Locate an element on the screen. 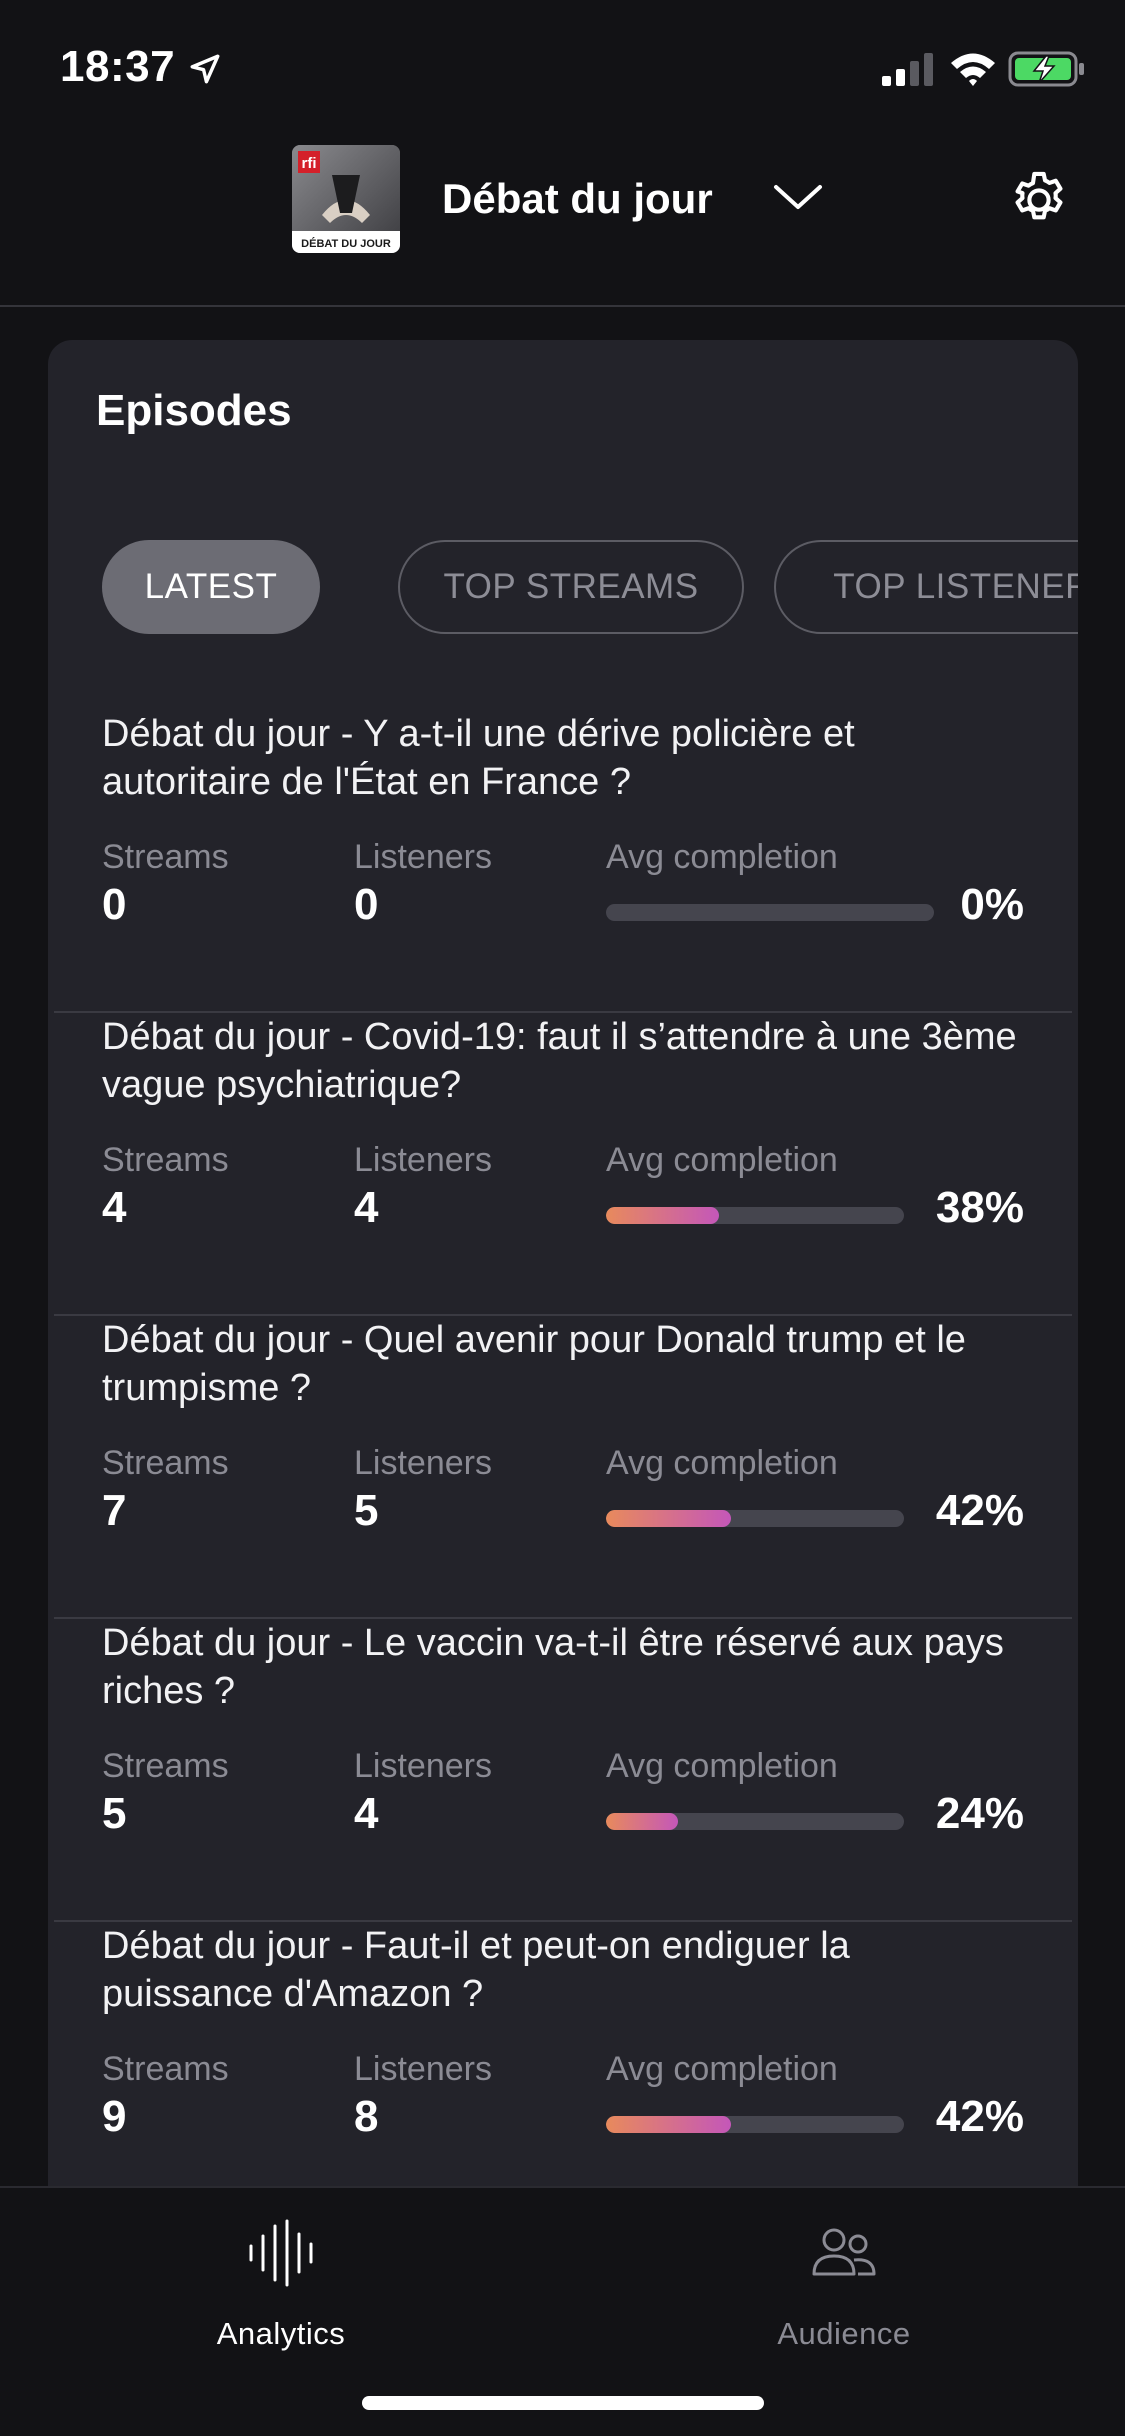  nav-audience: Audience is located at coordinates (844, 2283).